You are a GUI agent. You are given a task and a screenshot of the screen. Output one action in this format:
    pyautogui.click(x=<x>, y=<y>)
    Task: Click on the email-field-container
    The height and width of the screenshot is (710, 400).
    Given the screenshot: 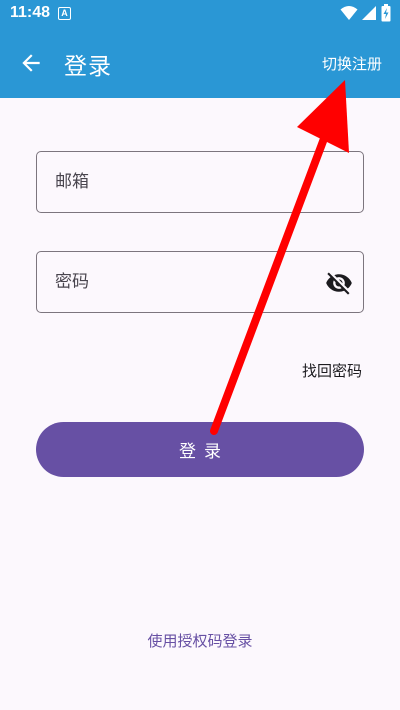 What is the action you would take?
    pyautogui.click(x=200, y=182)
    